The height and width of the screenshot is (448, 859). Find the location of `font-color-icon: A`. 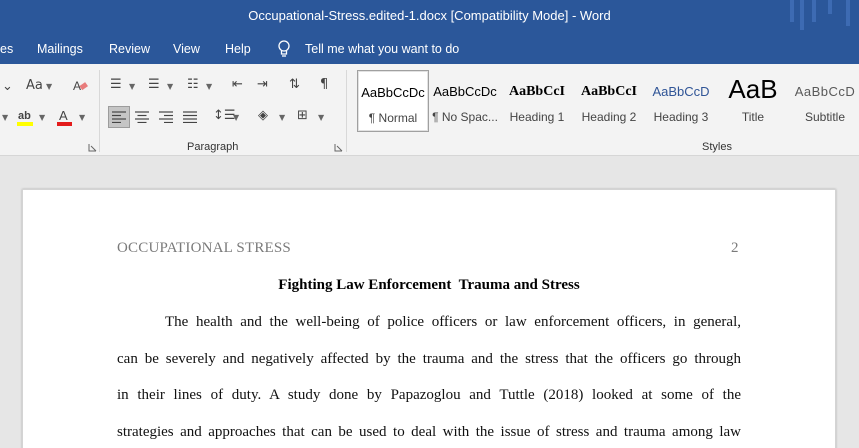

font-color-icon: A is located at coordinates (65, 118).